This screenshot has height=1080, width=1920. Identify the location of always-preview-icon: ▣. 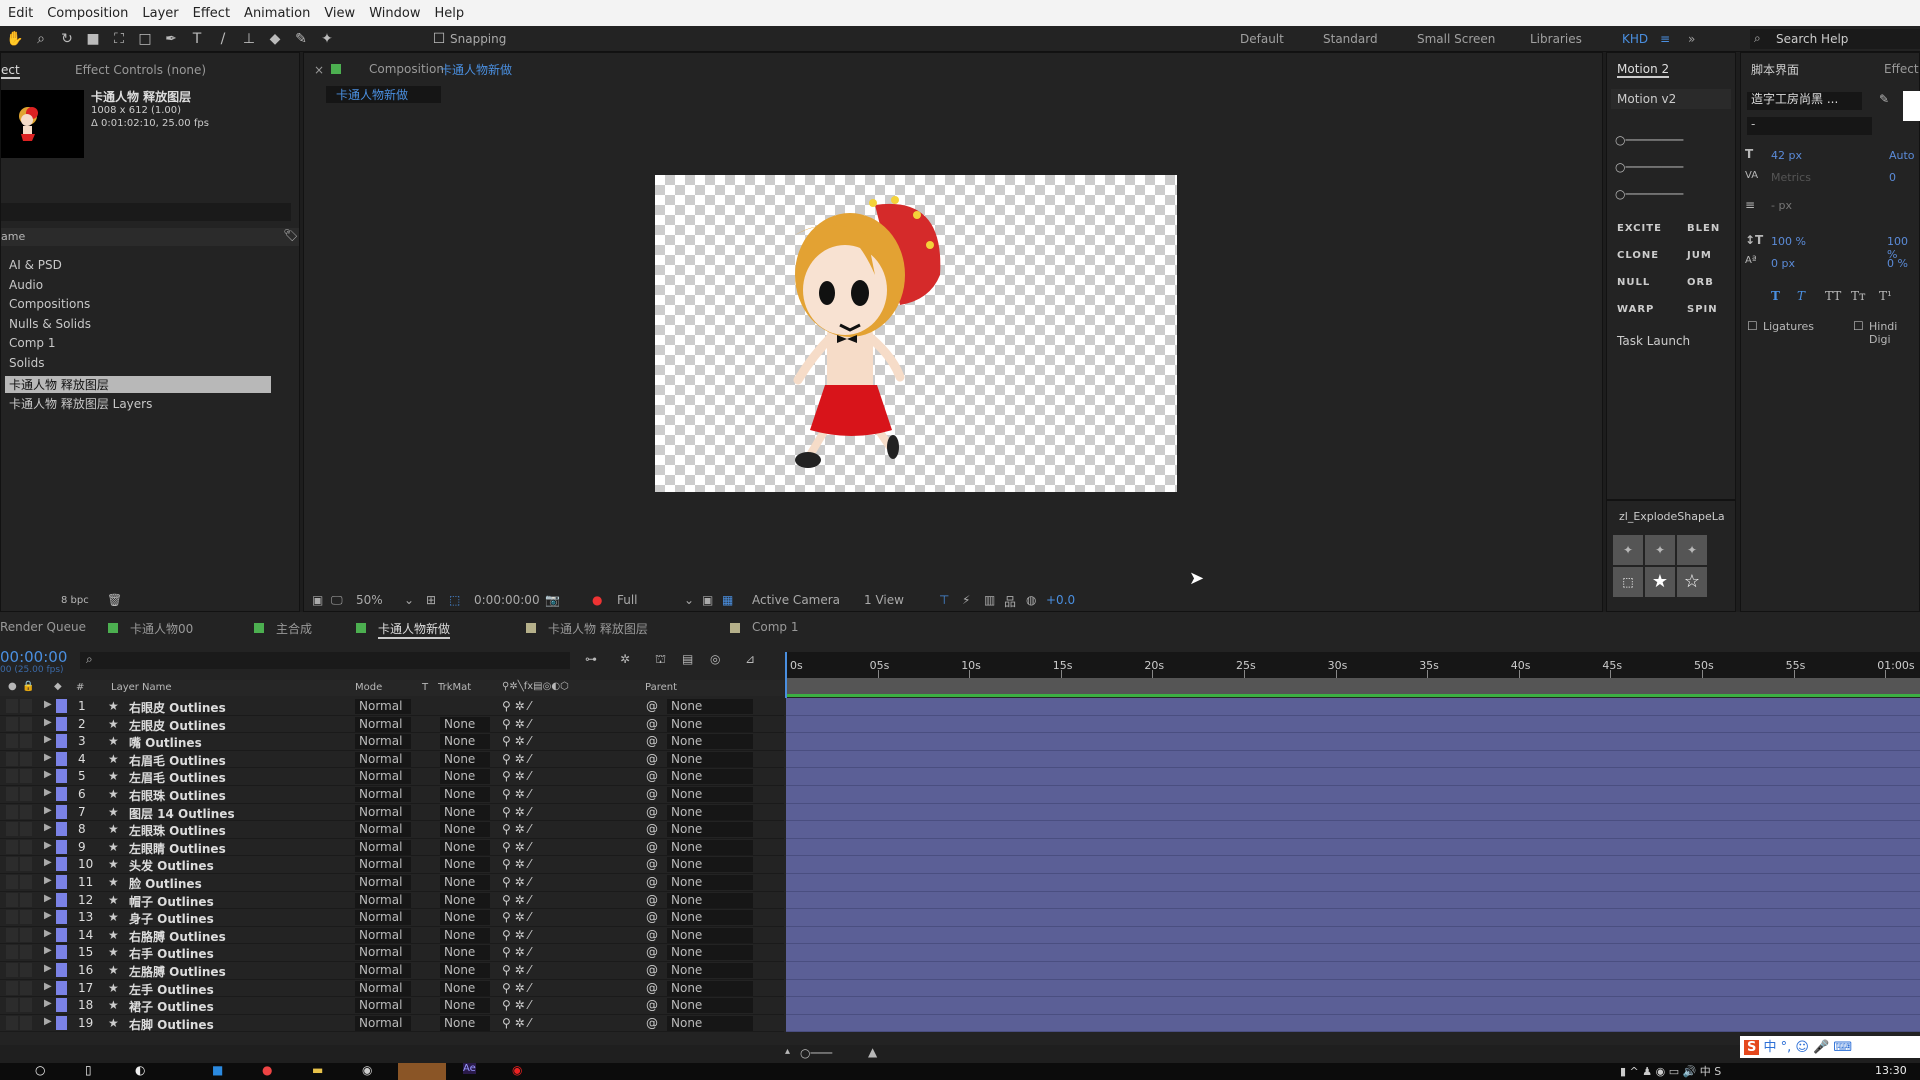
(317, 600).